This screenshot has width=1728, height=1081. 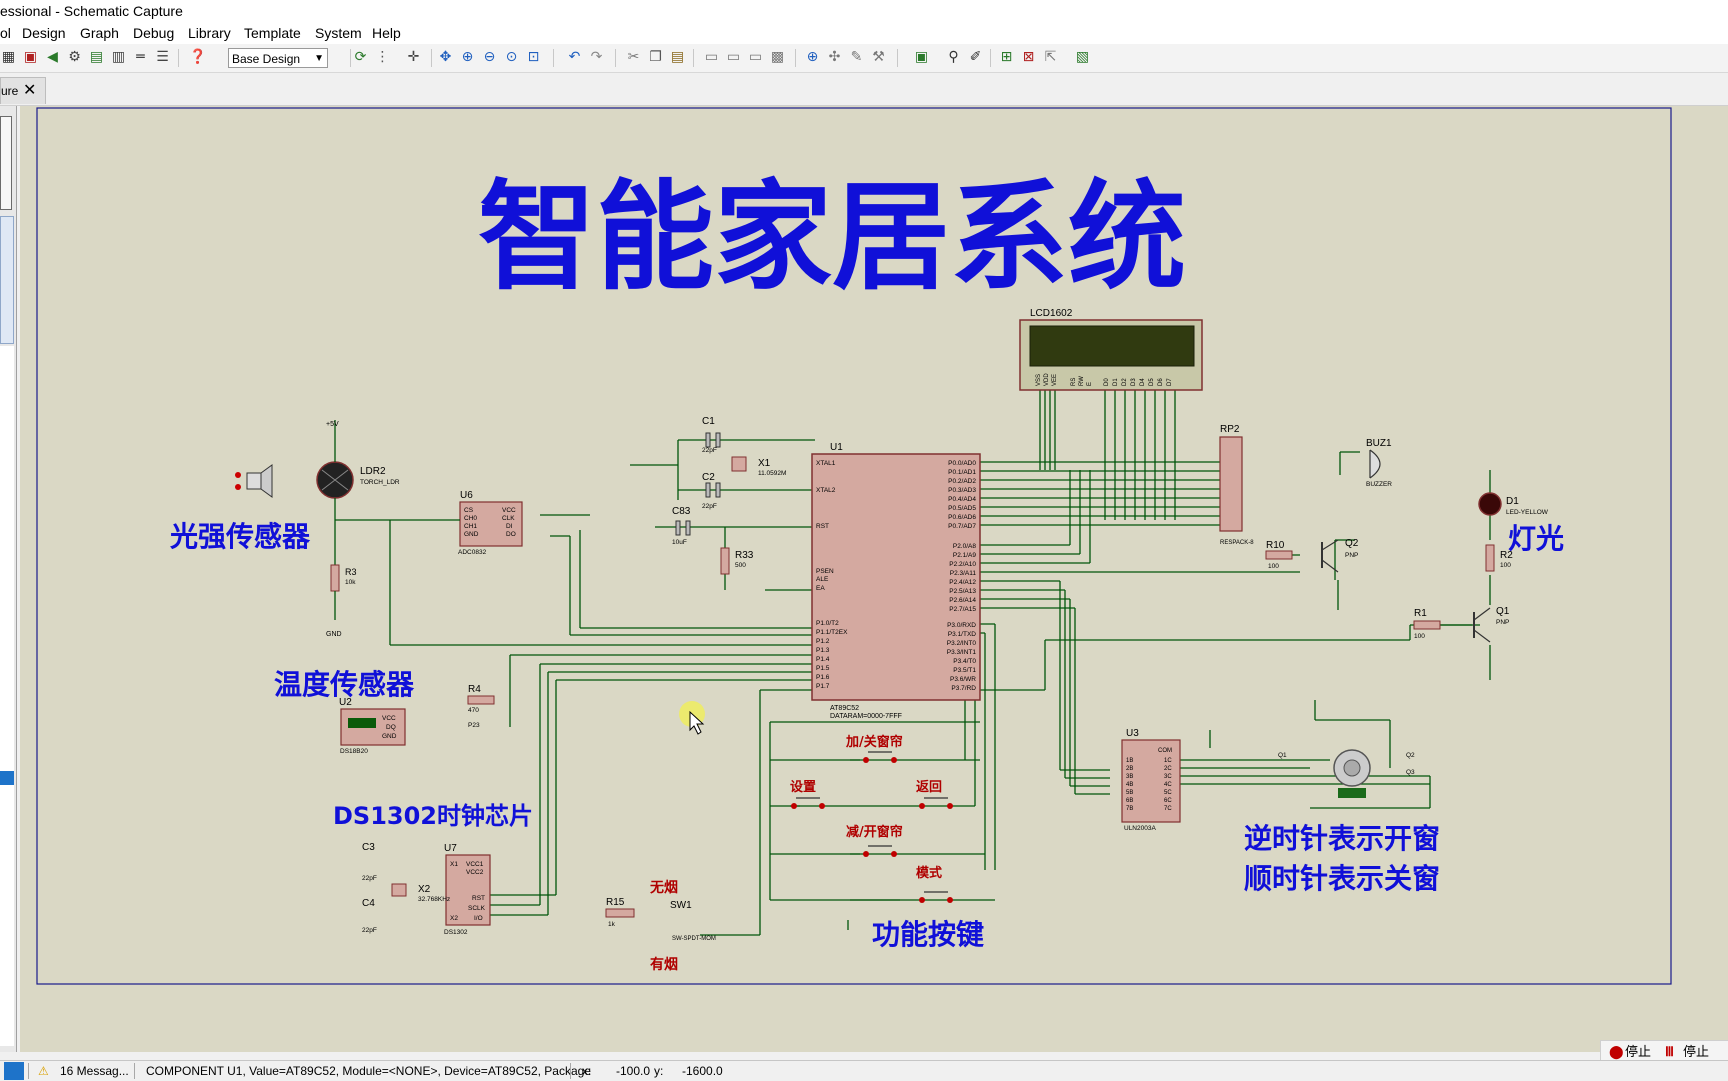 What do you see at coordinates (445, 57) in the screenshot?
I see `pan-icon: ✥` at bounding box center [445, 57].